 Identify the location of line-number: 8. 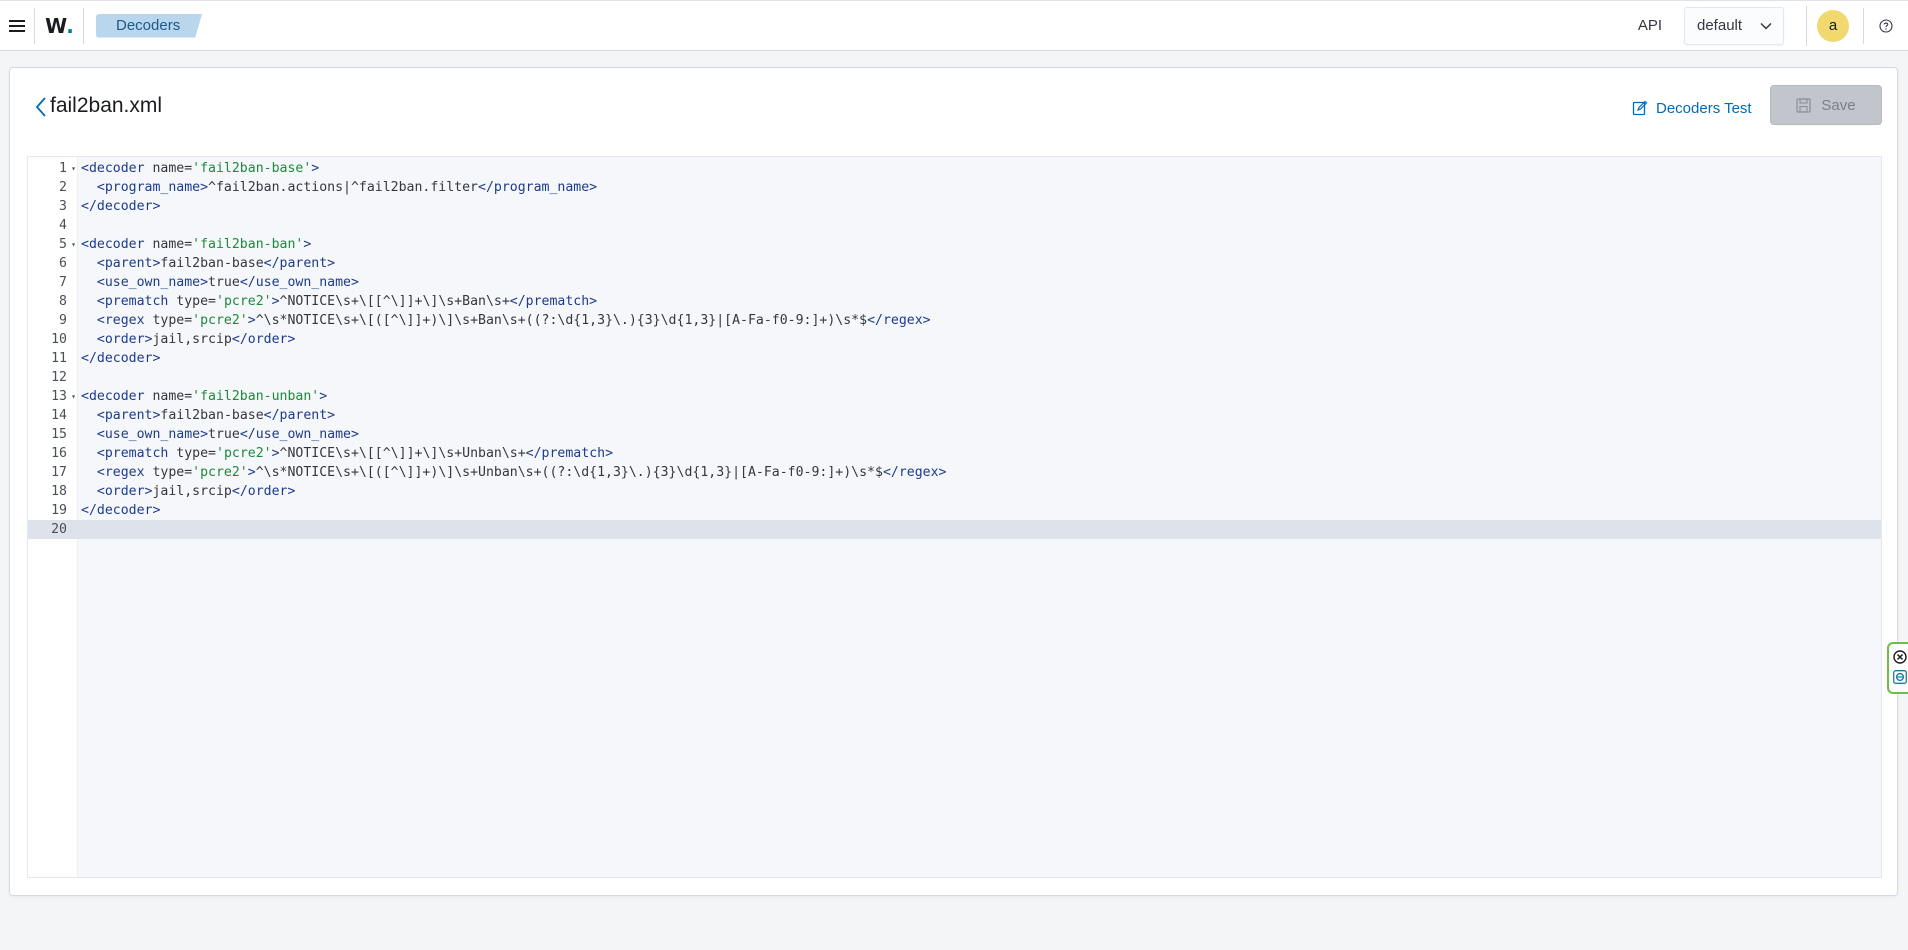
(63, 301).